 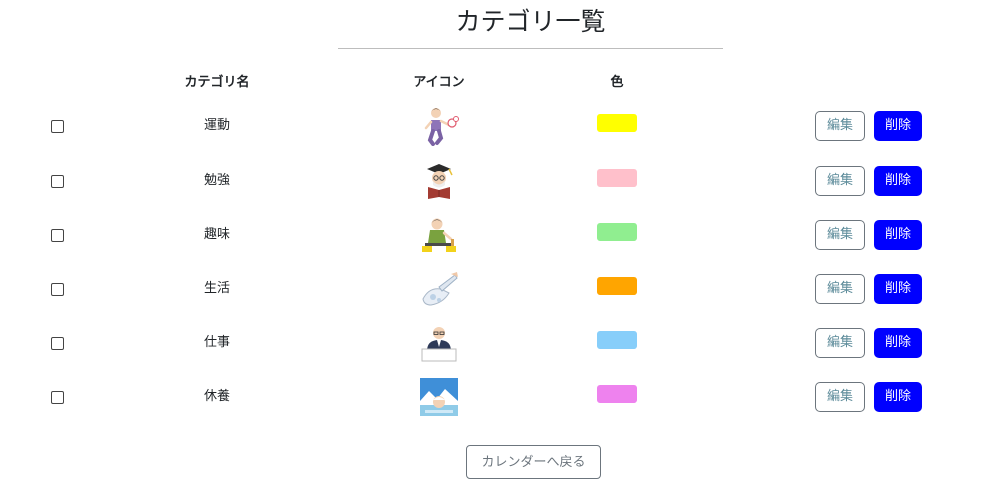 I want to click on column-header-icon: アイコン, so click(x=439, y=82).